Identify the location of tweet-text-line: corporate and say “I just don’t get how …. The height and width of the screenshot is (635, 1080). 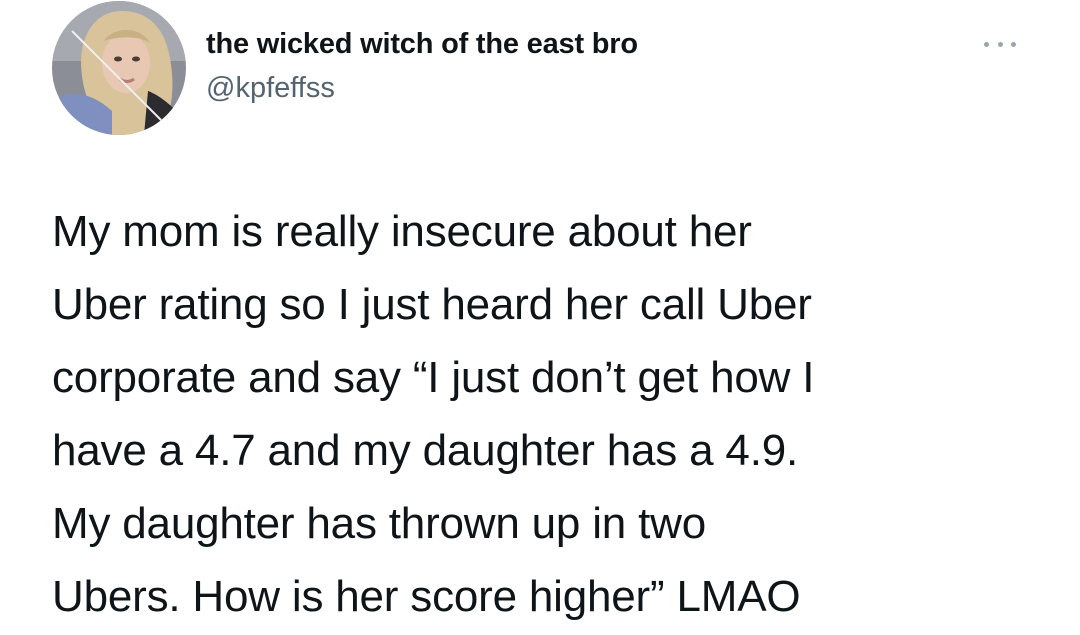
(433, 377).